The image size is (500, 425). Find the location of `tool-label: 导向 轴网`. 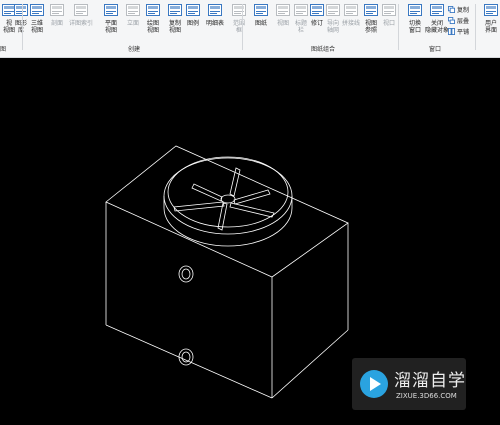

tool-label: 导向 轴网 is located at coordinates (332, 27).